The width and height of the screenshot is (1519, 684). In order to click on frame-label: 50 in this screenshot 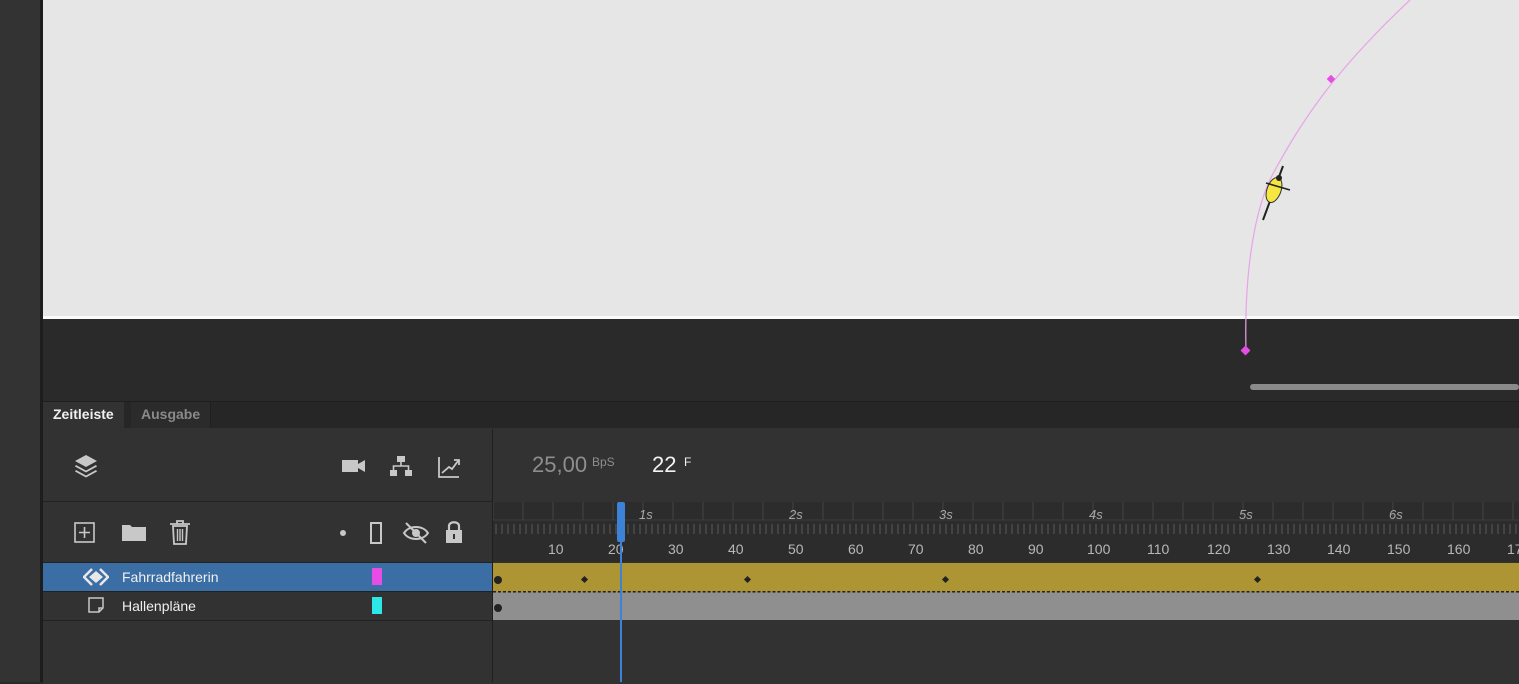, I will do `click(796, 549)`.